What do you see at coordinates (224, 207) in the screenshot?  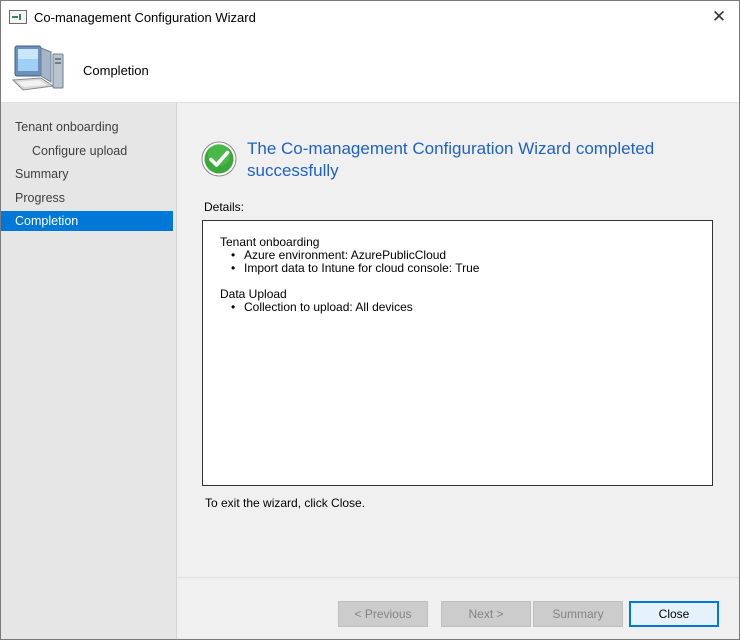 I see `details-label: Details:` at bounding box center [224, 207].